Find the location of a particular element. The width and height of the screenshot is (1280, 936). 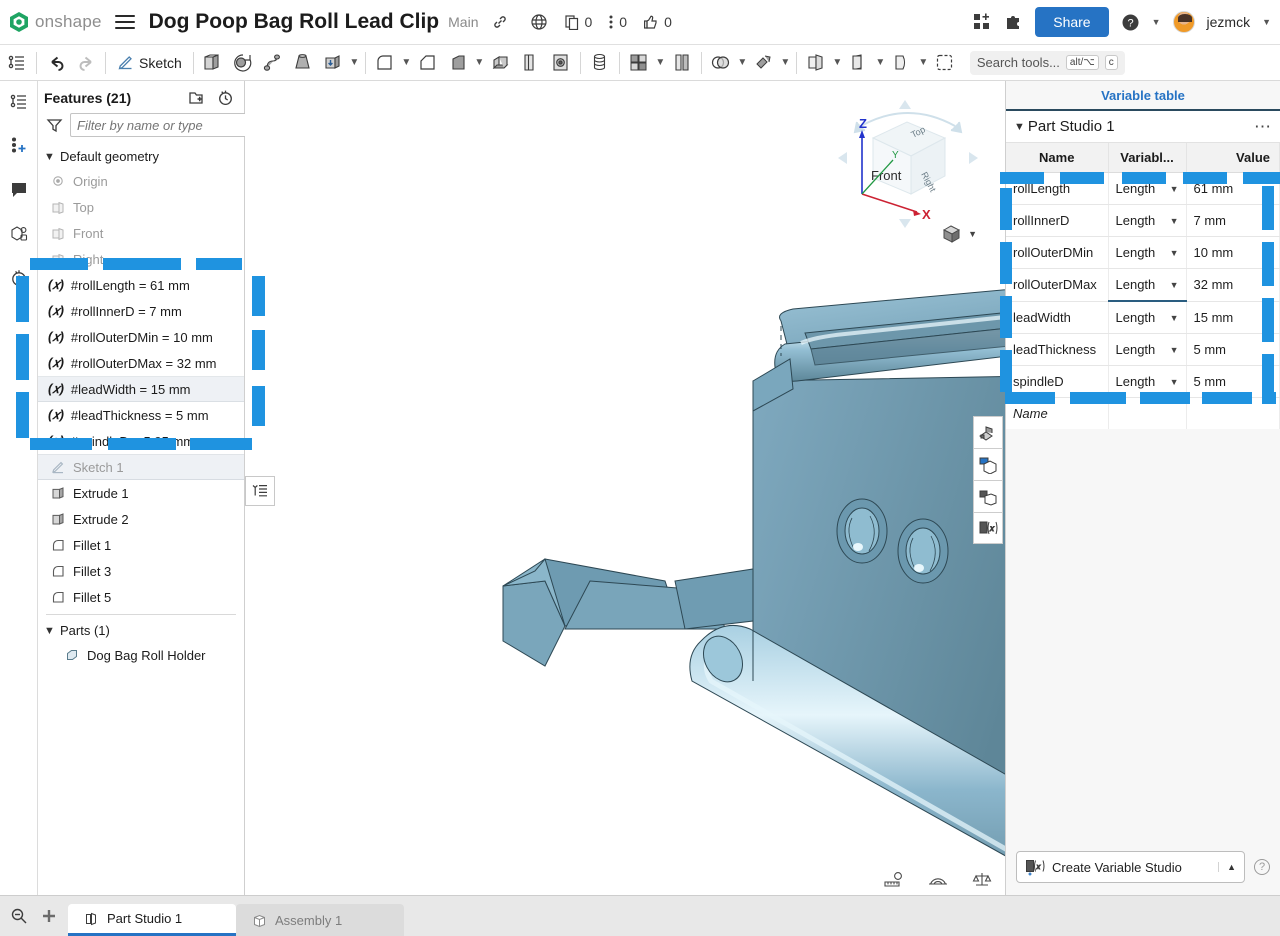

feature-node-fillet-3: Fillet 3 is located at coordinates (141, 571).